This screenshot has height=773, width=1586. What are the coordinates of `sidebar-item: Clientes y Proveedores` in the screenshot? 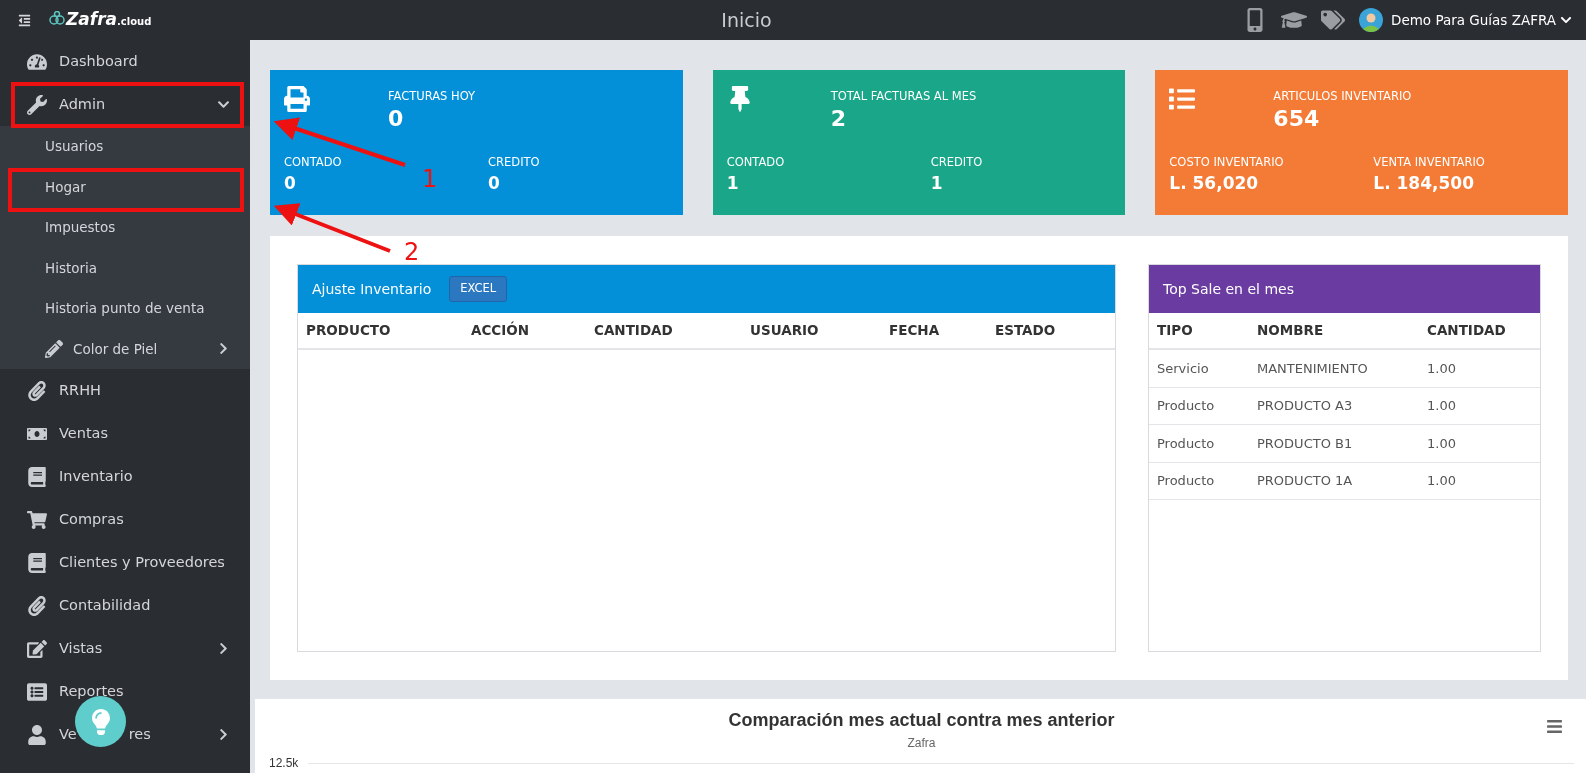 It's located at (125, 562).